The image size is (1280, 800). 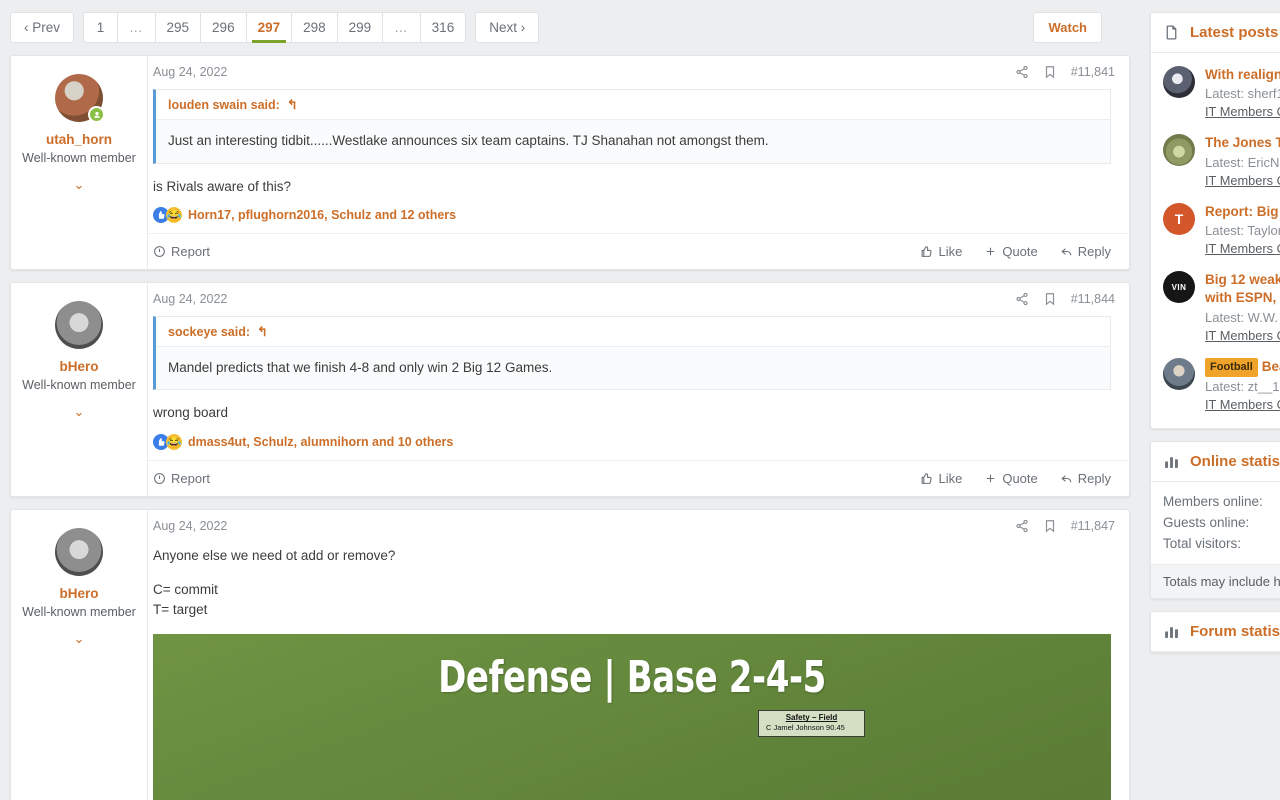 What do you see at coordinates (223, 27) in the screenshot?
I see `page-296: 296` at bounding box center [223, 27].